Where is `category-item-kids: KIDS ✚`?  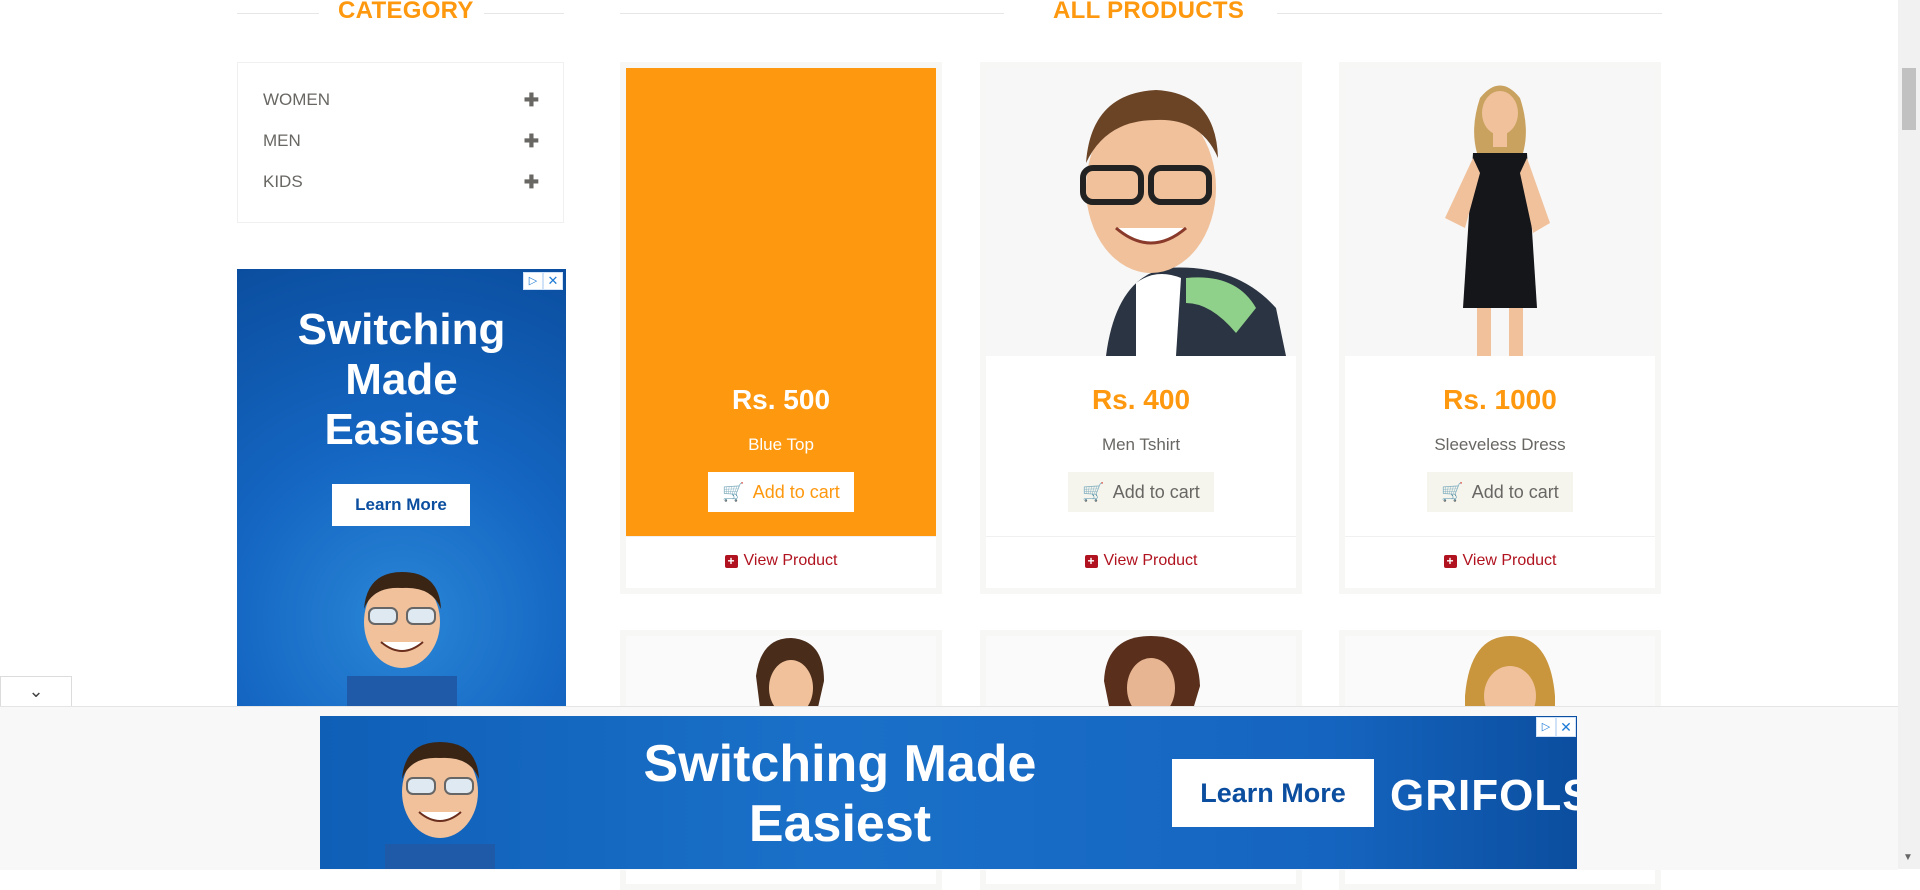 category-item-kids: KIDS ✚ is located at coordinates (401, 182).